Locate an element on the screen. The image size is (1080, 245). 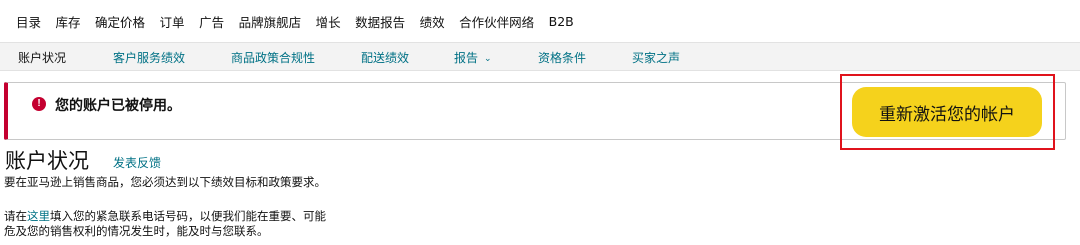
nav-advertising: 广告 is located at coordinates (211, 21).